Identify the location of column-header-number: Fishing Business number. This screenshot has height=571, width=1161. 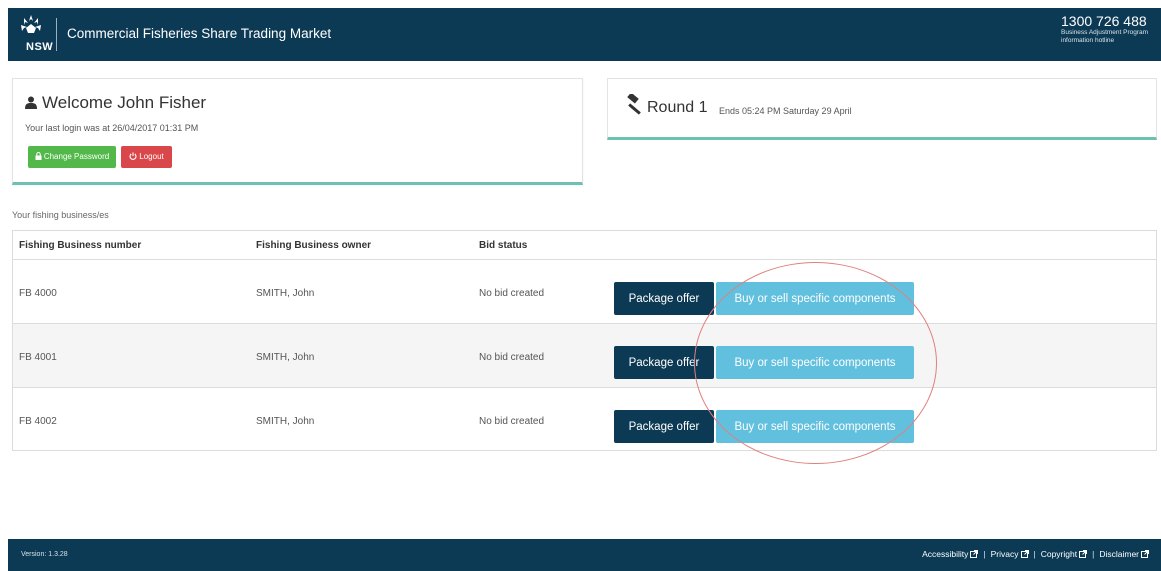
(80, 245).